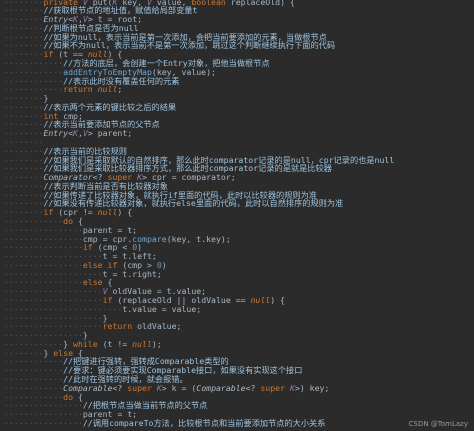 The image size is (474, 431). I want to click on code-token-ws: ················, so click(43, 422).